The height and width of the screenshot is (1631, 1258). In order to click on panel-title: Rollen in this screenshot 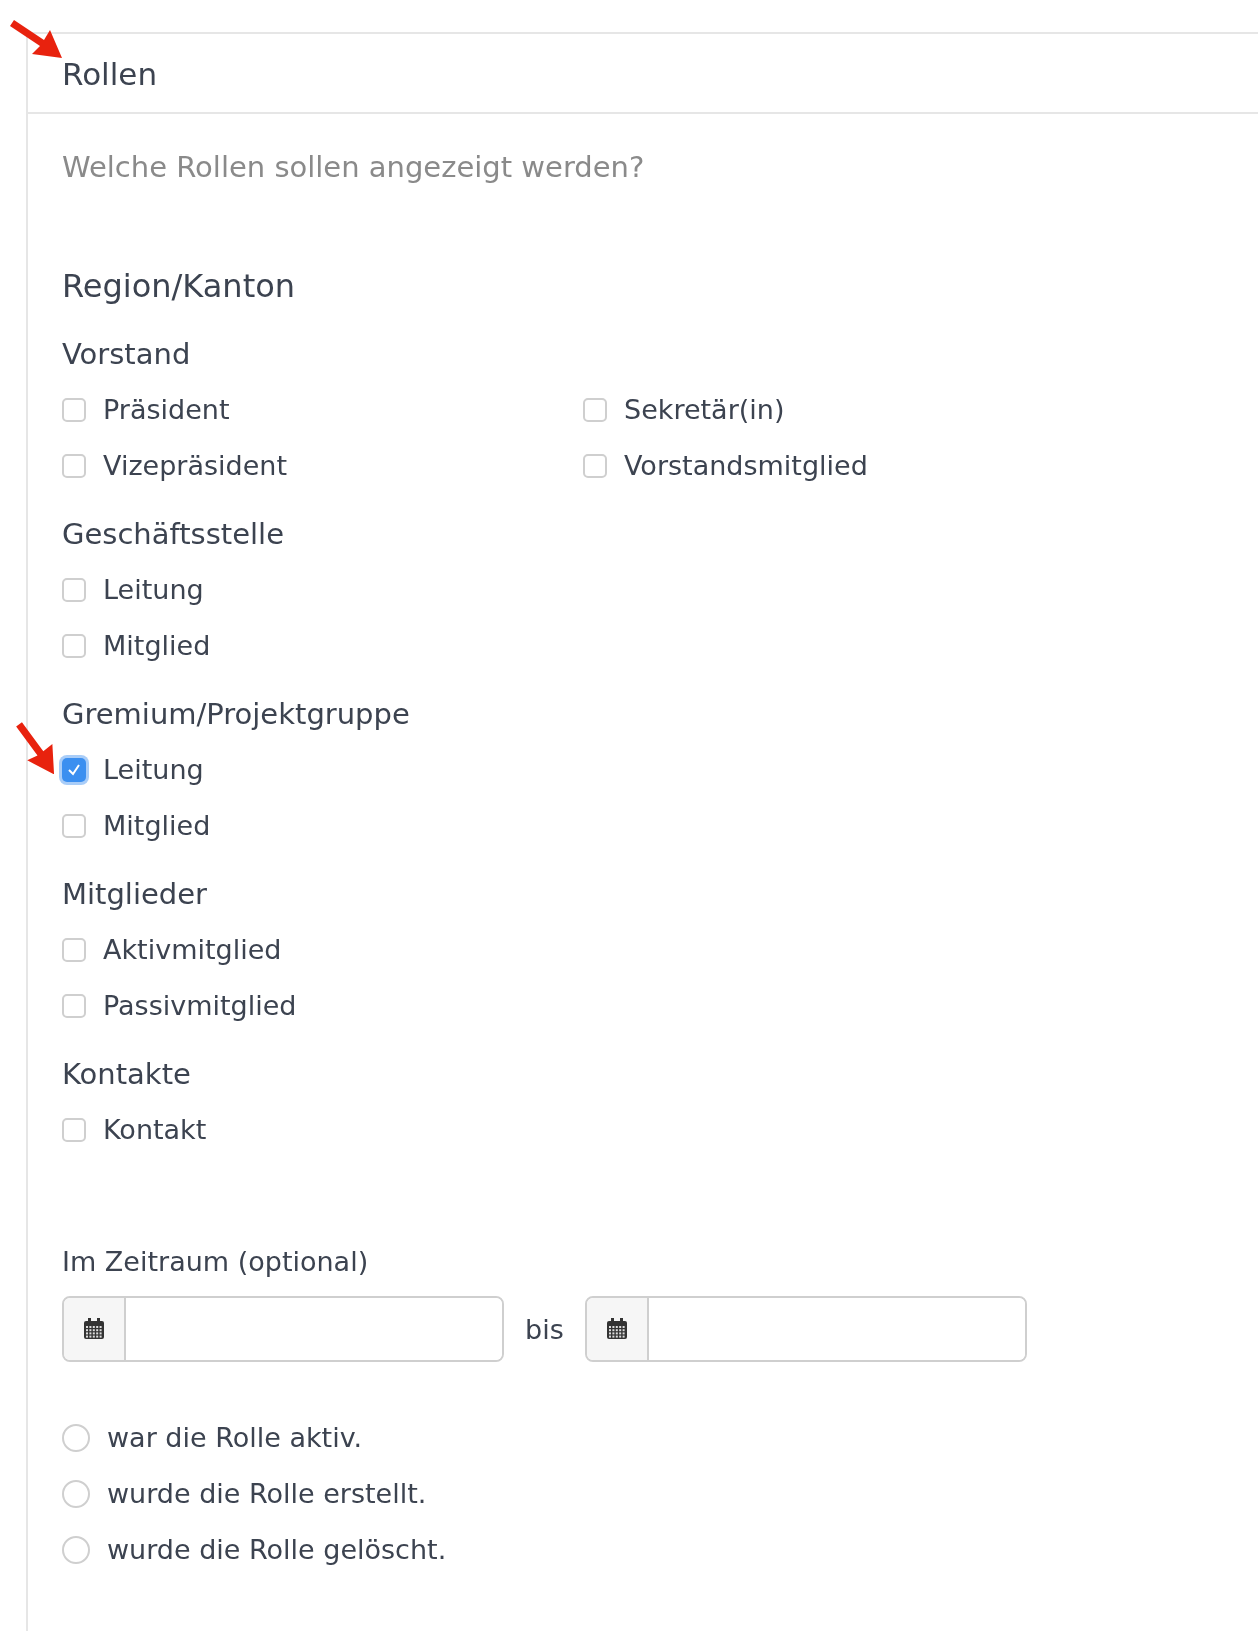, I will do `click(110, 74)`.